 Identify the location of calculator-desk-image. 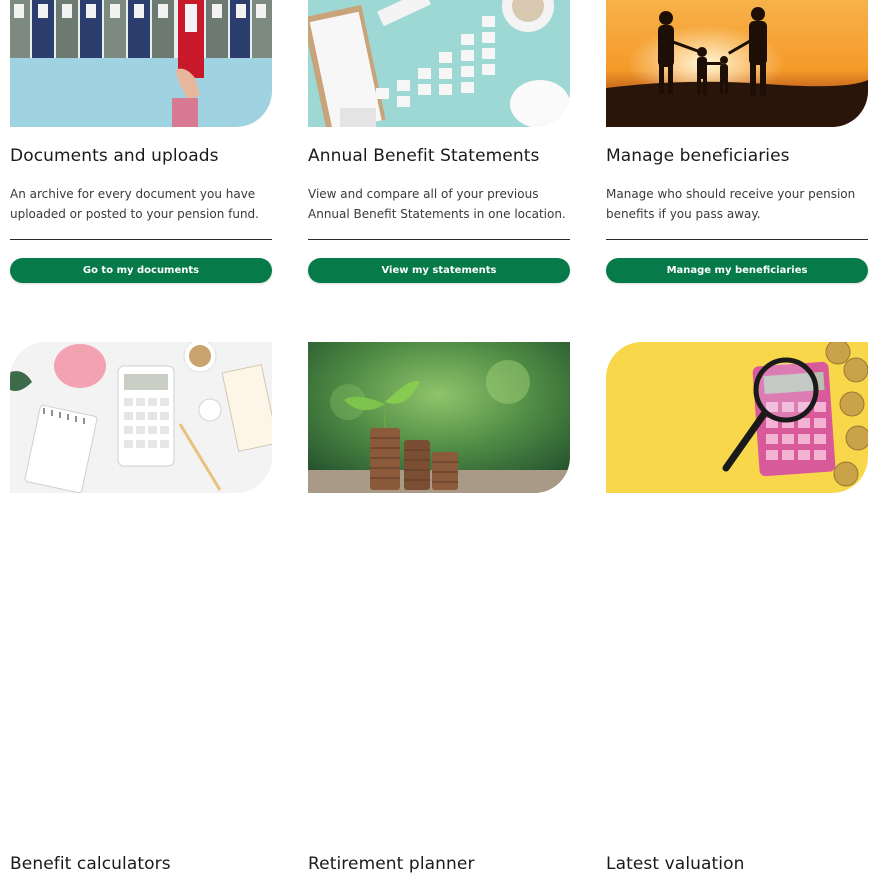
(141, 417).